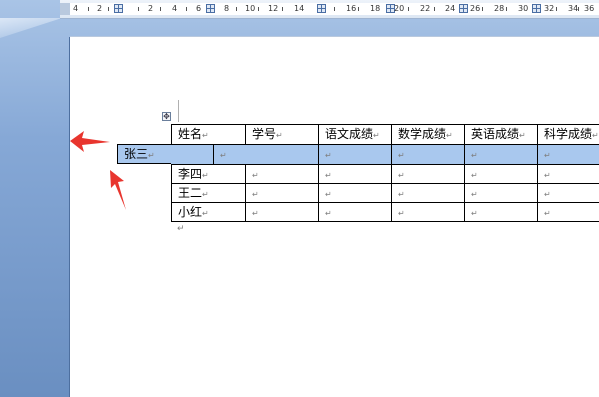  What do you see at coordinates (349, 134) in the screenshot?
I see `header-label: 语文成绩` at bounding box center [349, 134].